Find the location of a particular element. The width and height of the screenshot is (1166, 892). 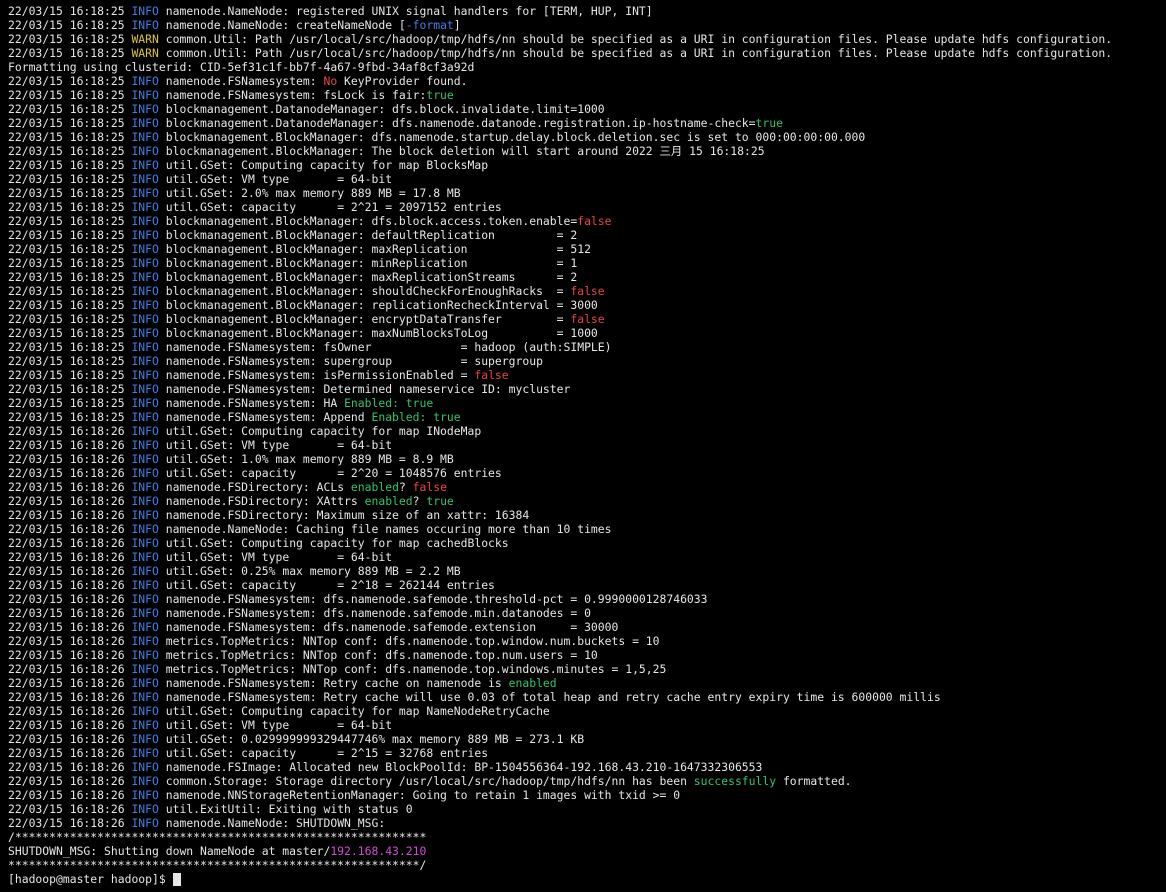

prompt-line: [hadoop@master hadoop]$ is located at coordinates (587, 879).